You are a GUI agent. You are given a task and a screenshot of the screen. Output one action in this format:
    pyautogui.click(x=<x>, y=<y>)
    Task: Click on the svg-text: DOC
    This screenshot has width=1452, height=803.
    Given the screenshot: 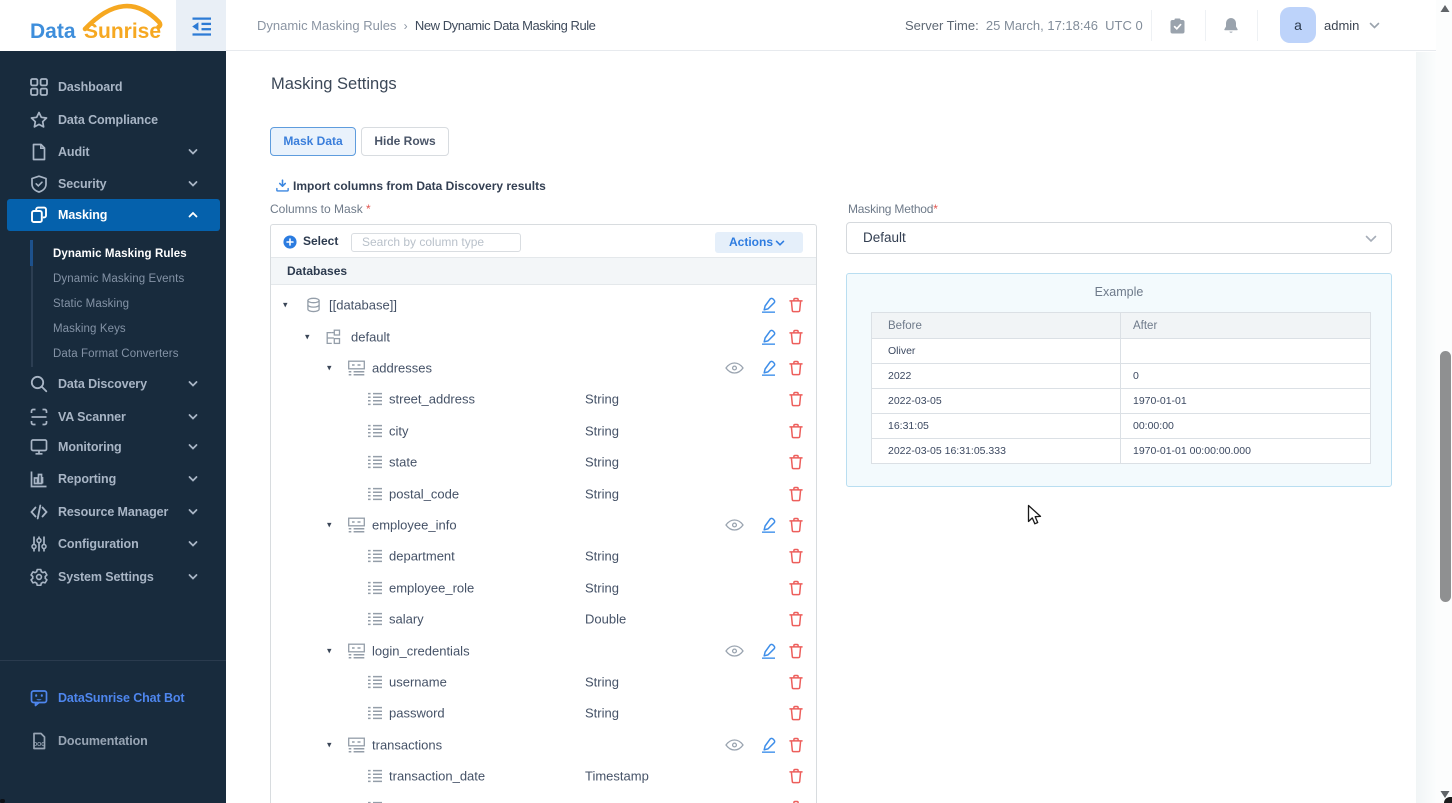 What is the action you would take?
    pyautogui.click(x=39, y=745)
    